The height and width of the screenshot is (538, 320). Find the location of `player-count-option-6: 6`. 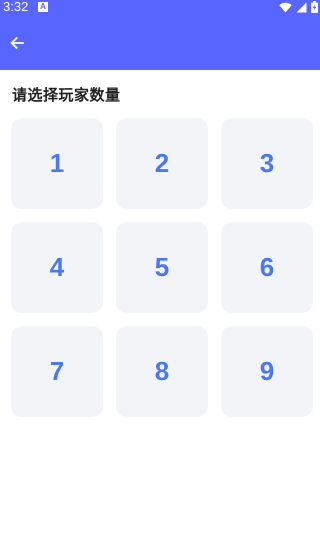

player-count-option-6: 6 is located at coordinates (267, 267).